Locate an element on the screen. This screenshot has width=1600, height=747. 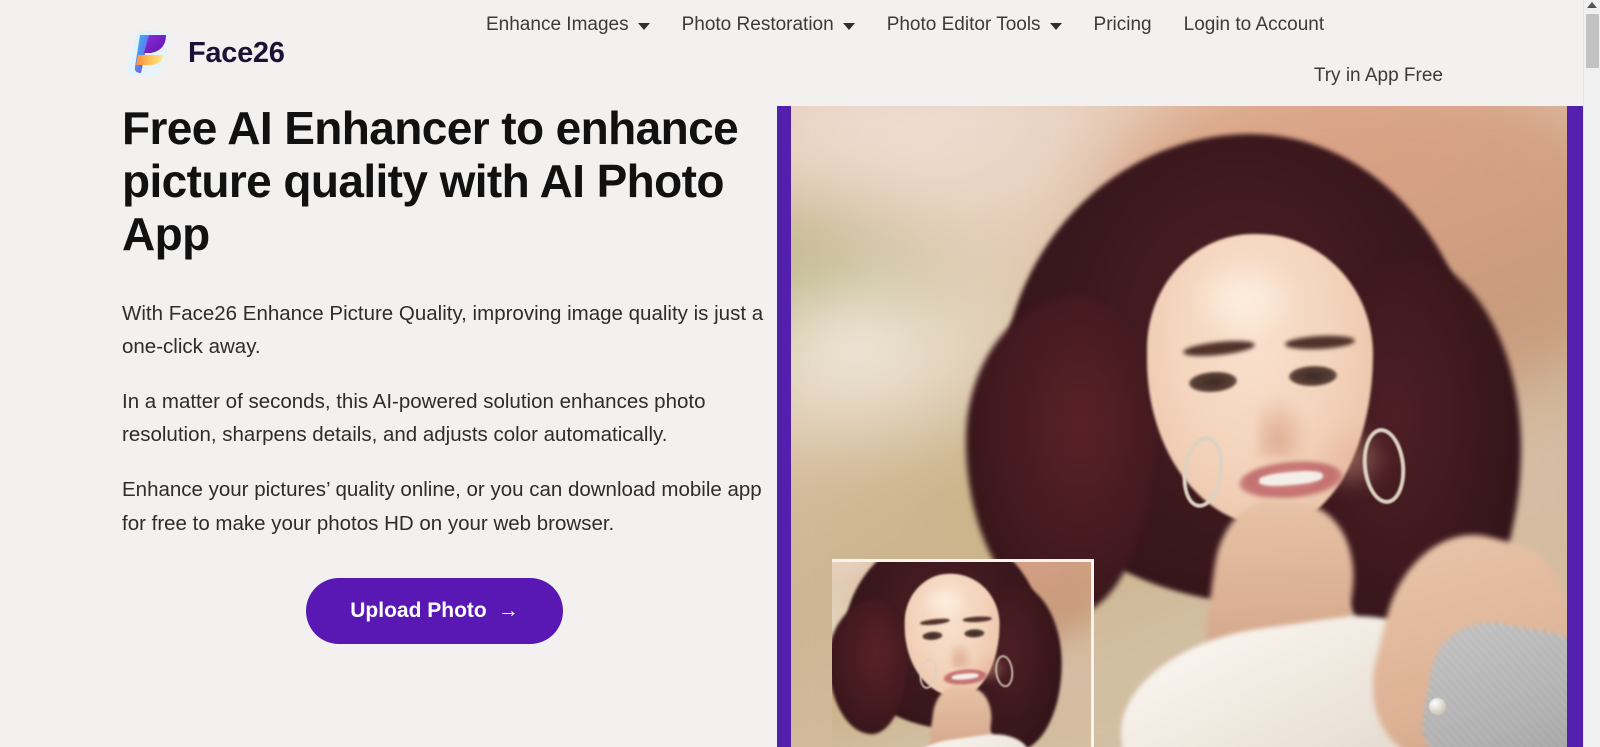
scroll-up-arrow-icon is located at coordinates (1592, 5).